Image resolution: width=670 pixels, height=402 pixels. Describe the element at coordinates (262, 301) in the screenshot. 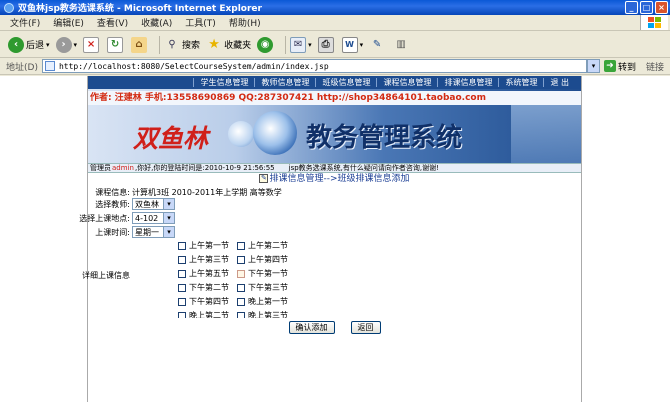

I see `period-checkbox: 晚上第一节` at that location.